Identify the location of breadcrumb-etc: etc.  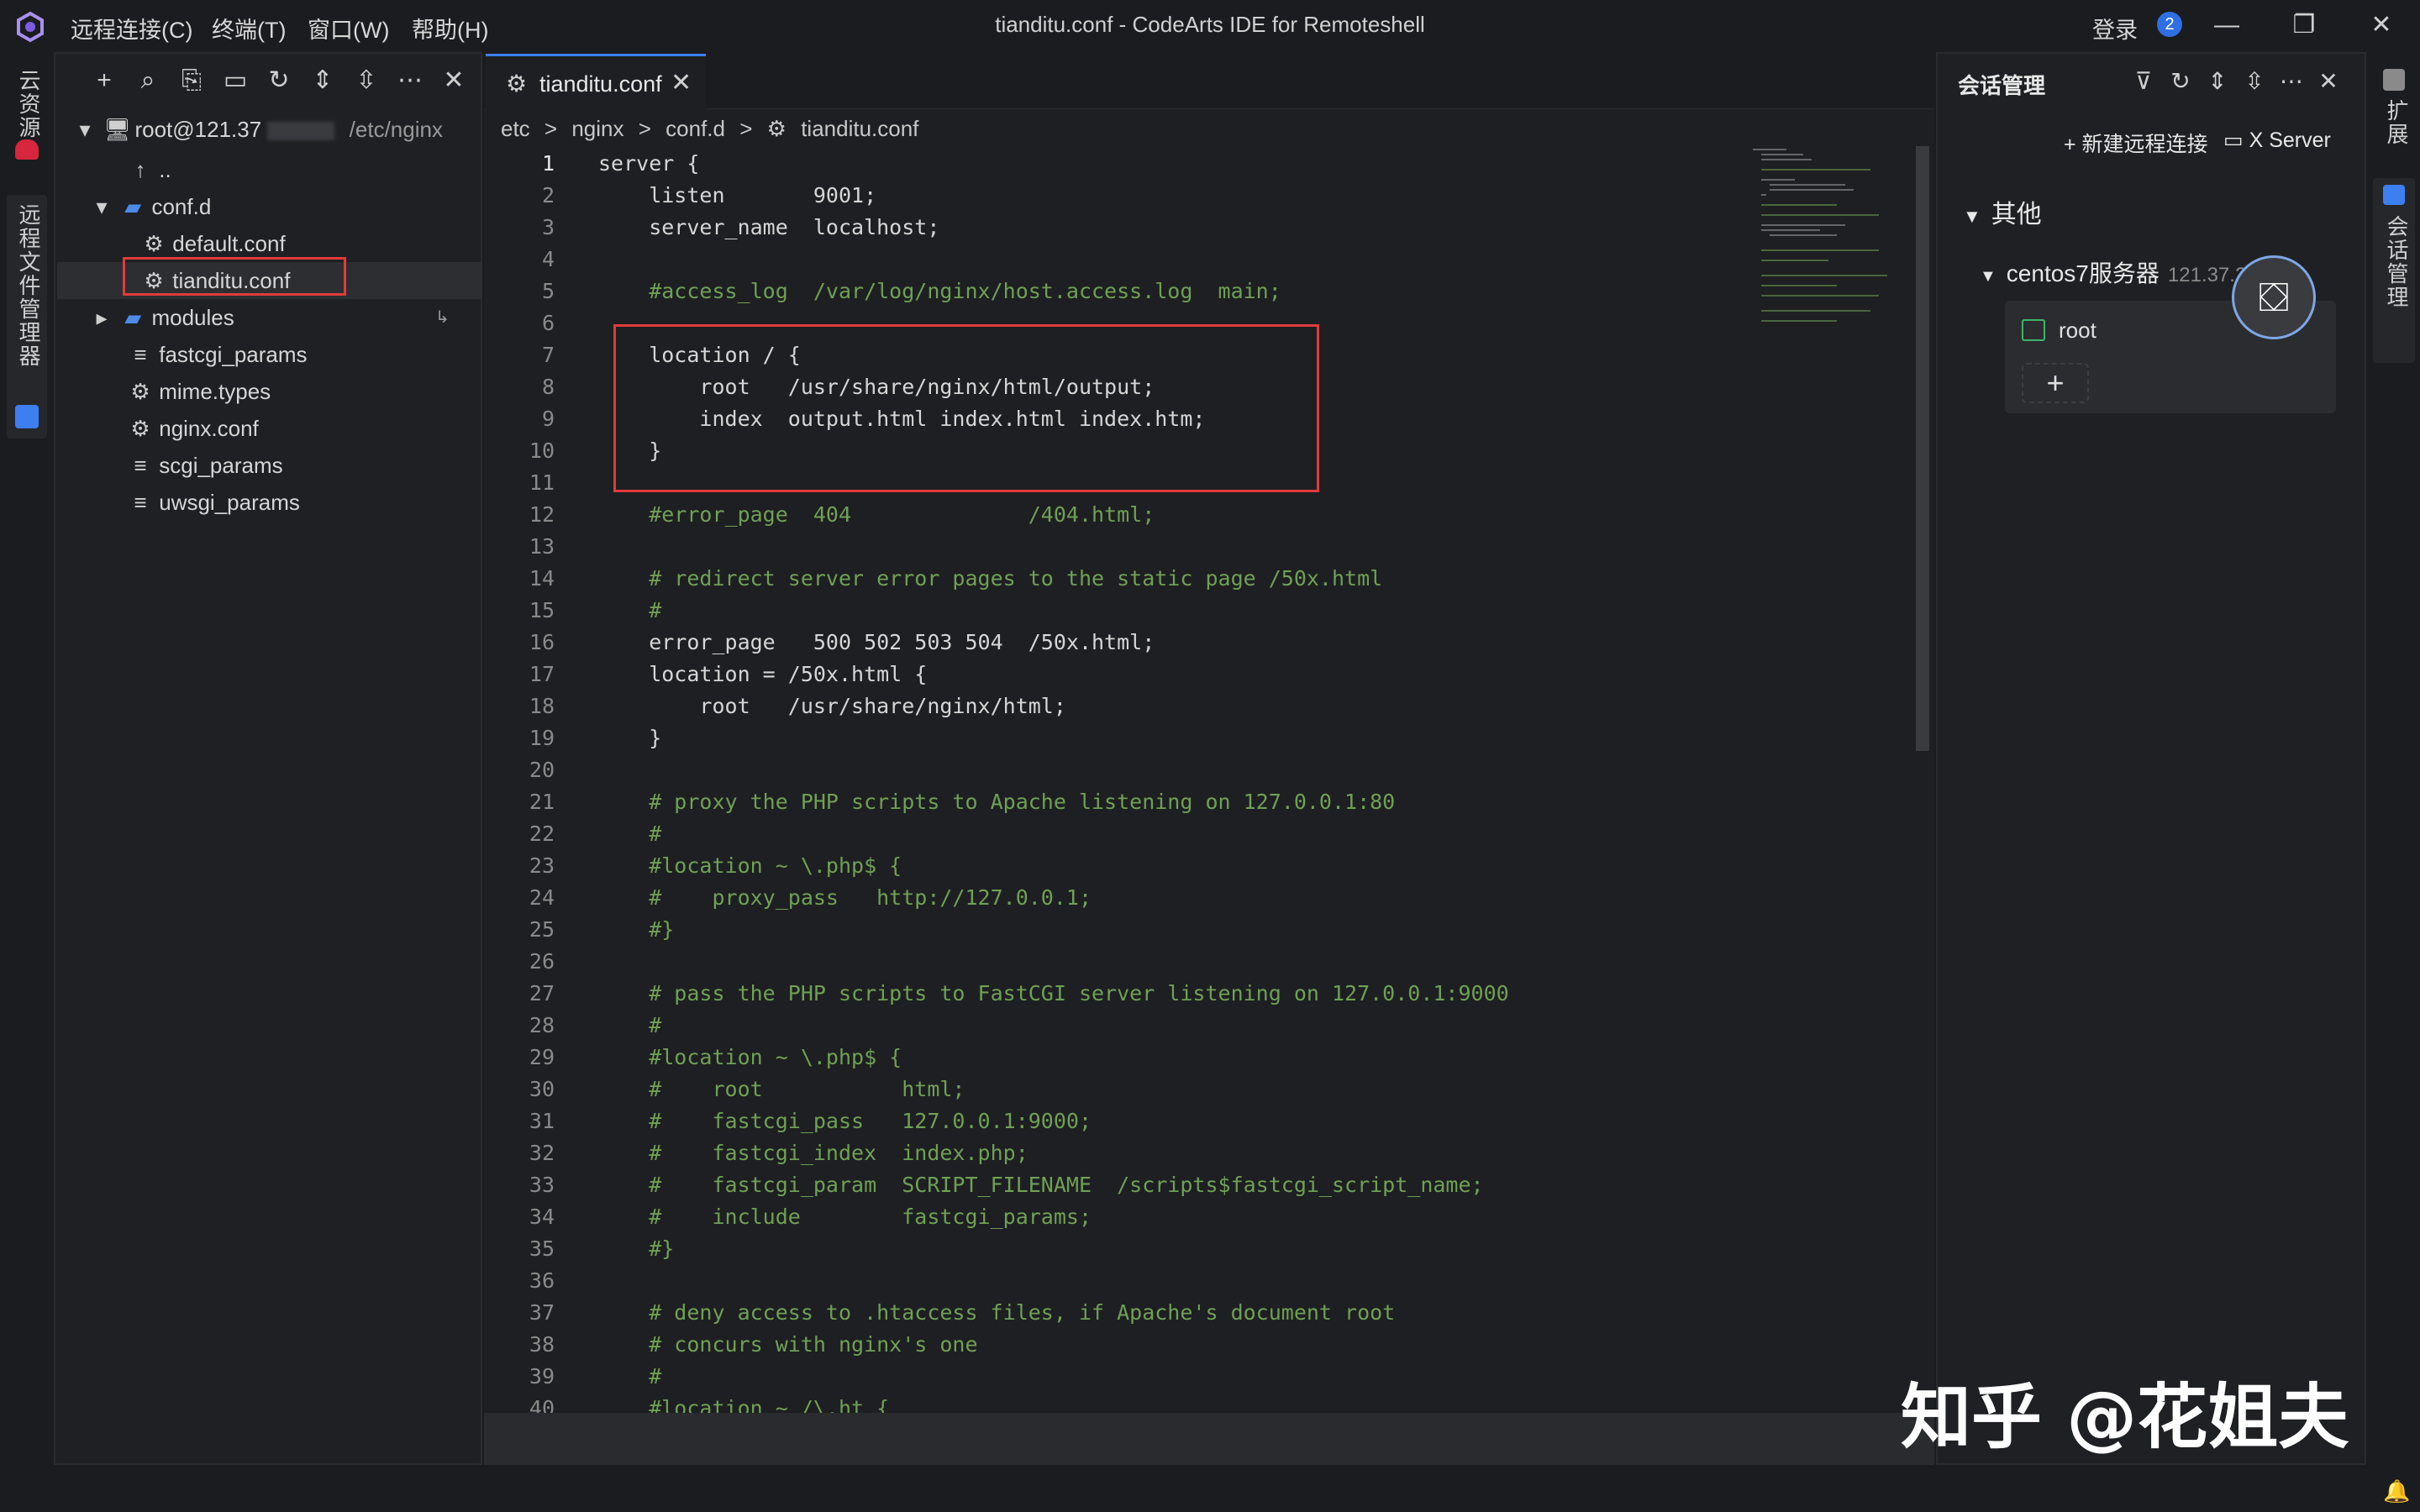
(515, 128).